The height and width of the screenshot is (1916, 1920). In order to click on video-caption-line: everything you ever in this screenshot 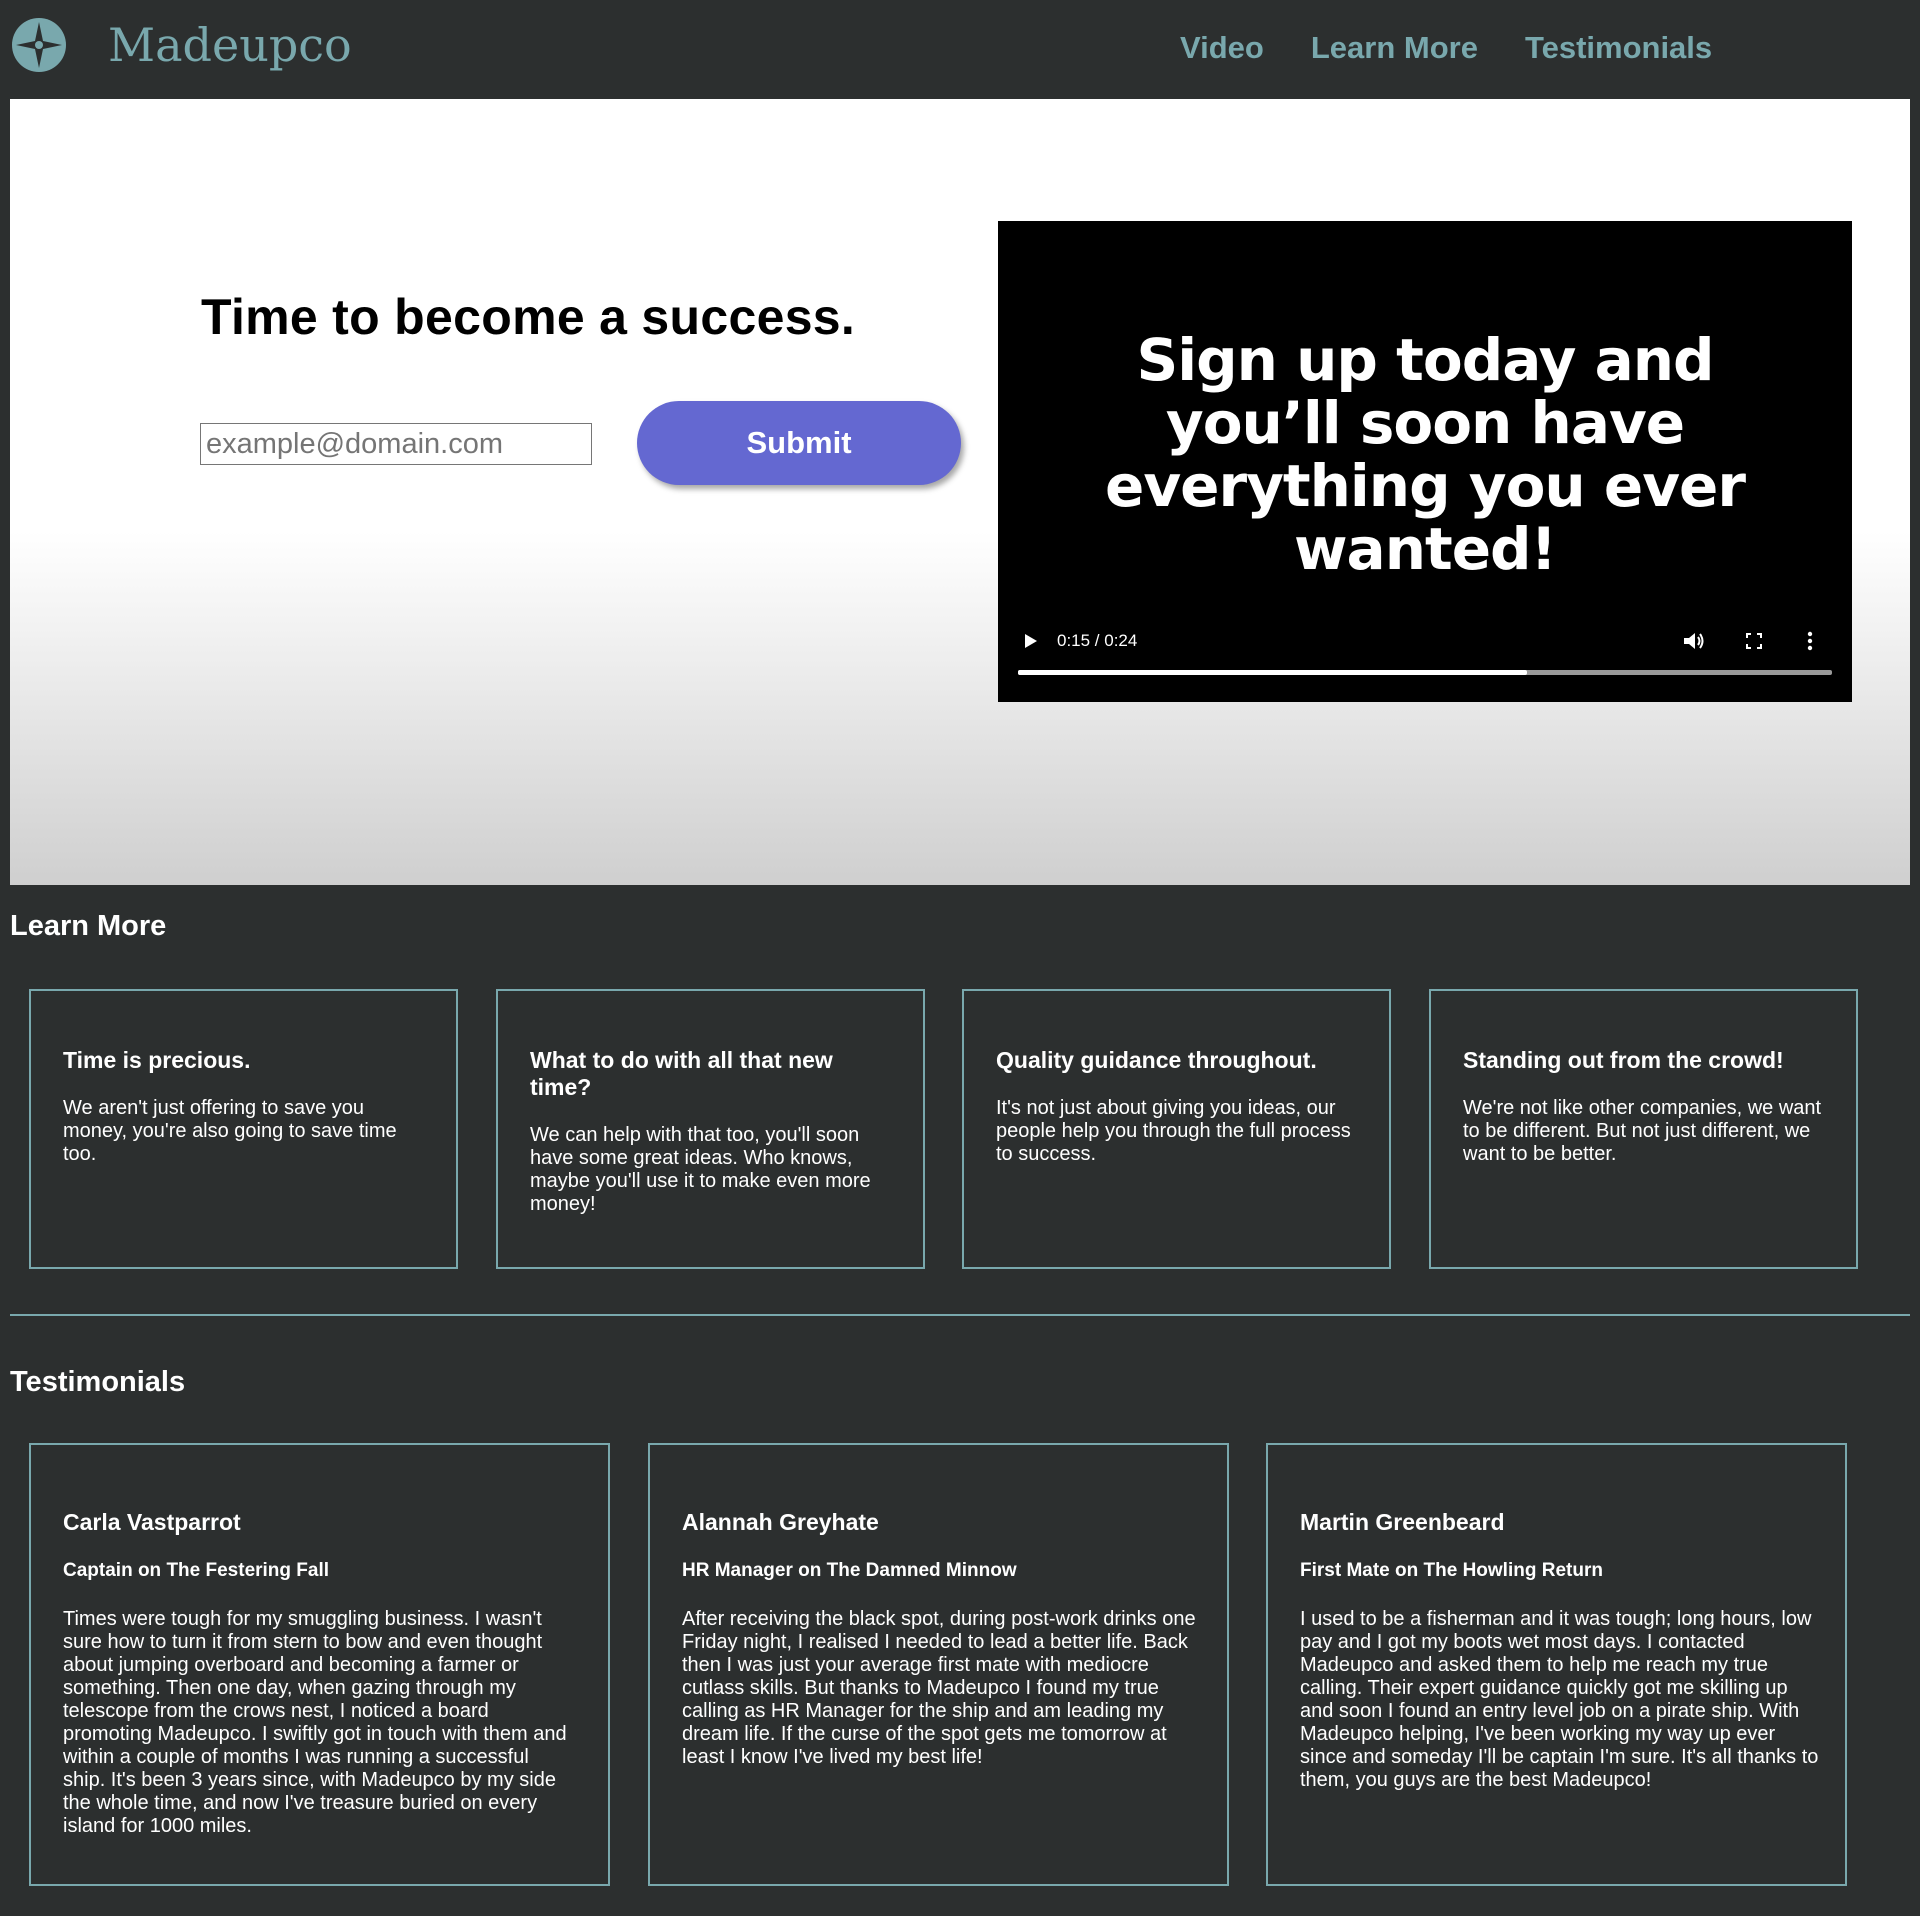, I will do `click(1425, 486)`.